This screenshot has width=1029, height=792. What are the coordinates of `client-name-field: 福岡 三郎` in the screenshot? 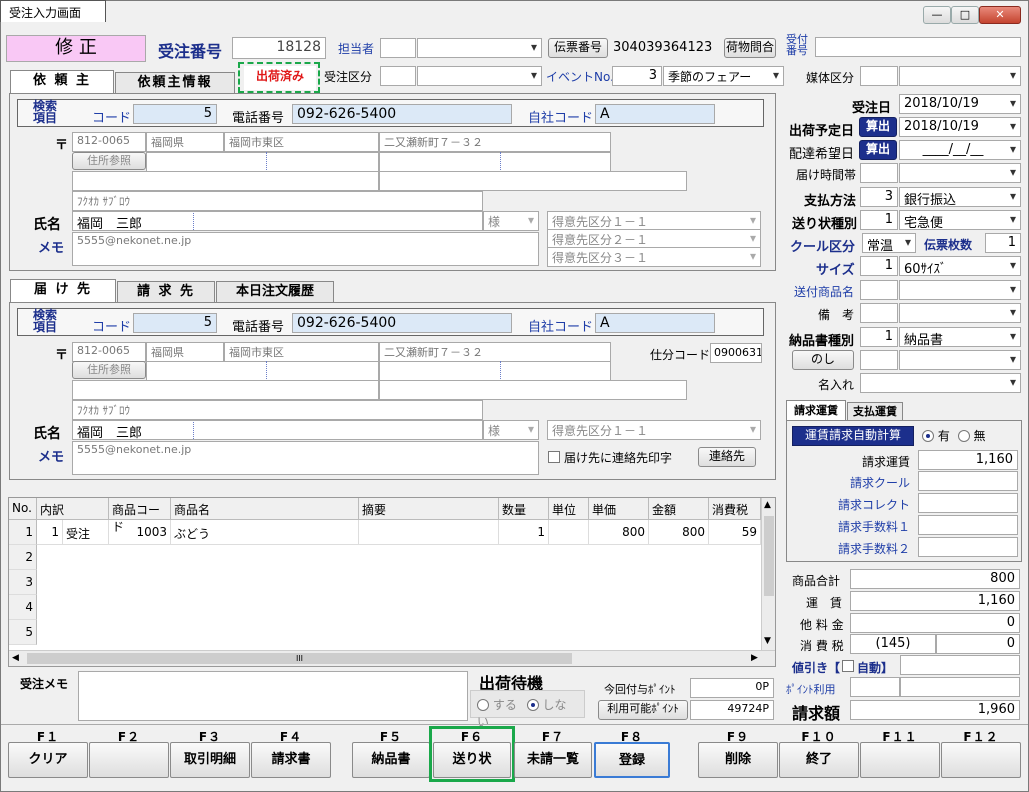 It's located at (277, 221).